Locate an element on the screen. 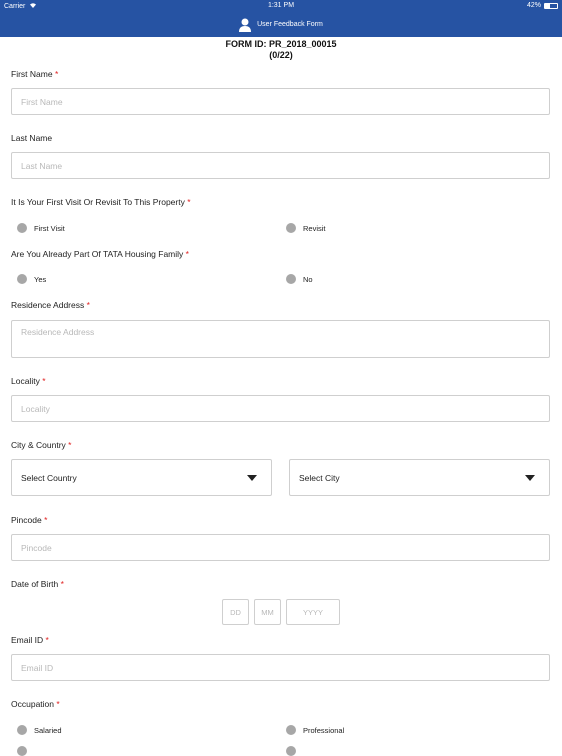 This screenshot has height=756, width=562. radio-first-visit: First Visit is located at coordinates (41, 228).